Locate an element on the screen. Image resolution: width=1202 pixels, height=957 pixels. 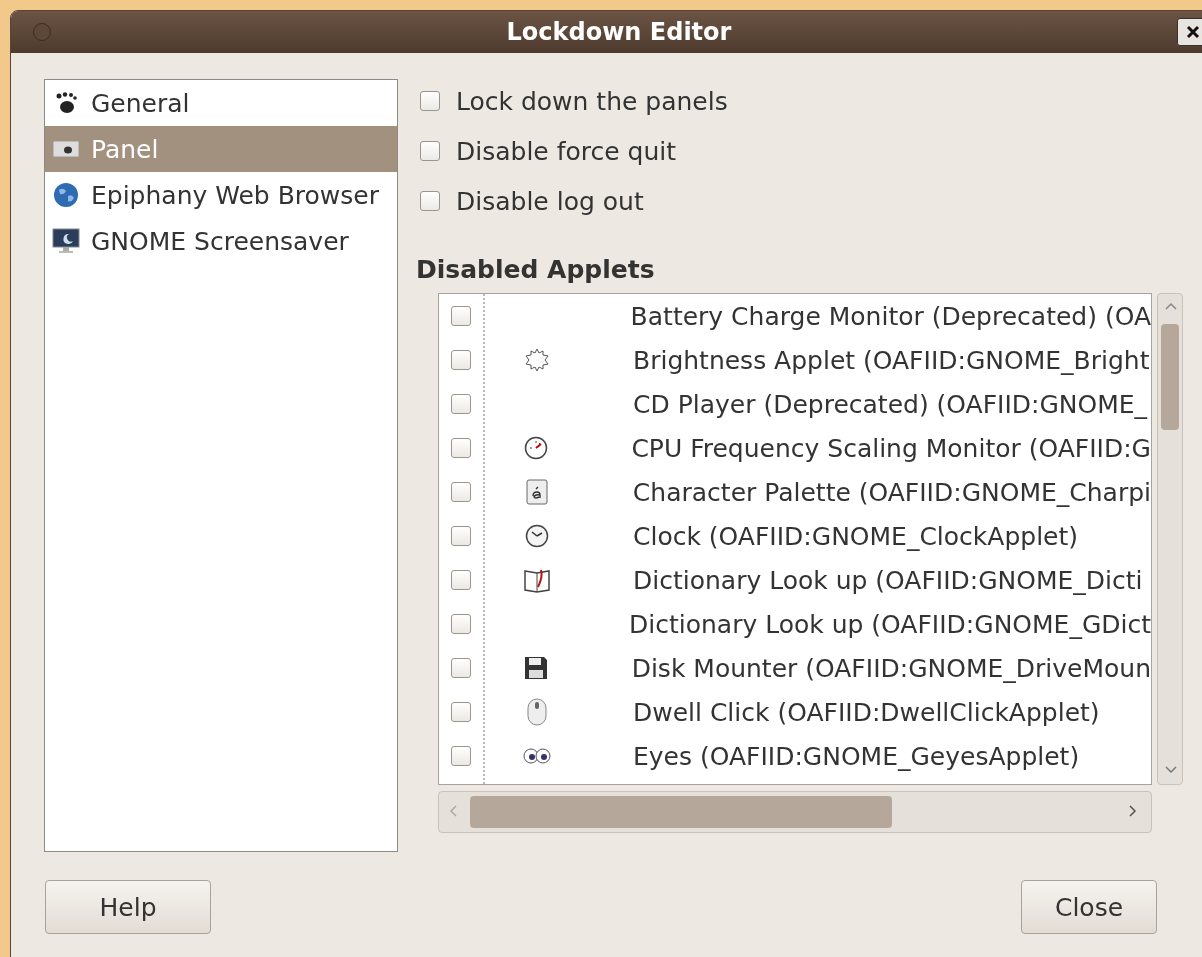
vertical-scrollbar is located at coordinates (1170, 539).